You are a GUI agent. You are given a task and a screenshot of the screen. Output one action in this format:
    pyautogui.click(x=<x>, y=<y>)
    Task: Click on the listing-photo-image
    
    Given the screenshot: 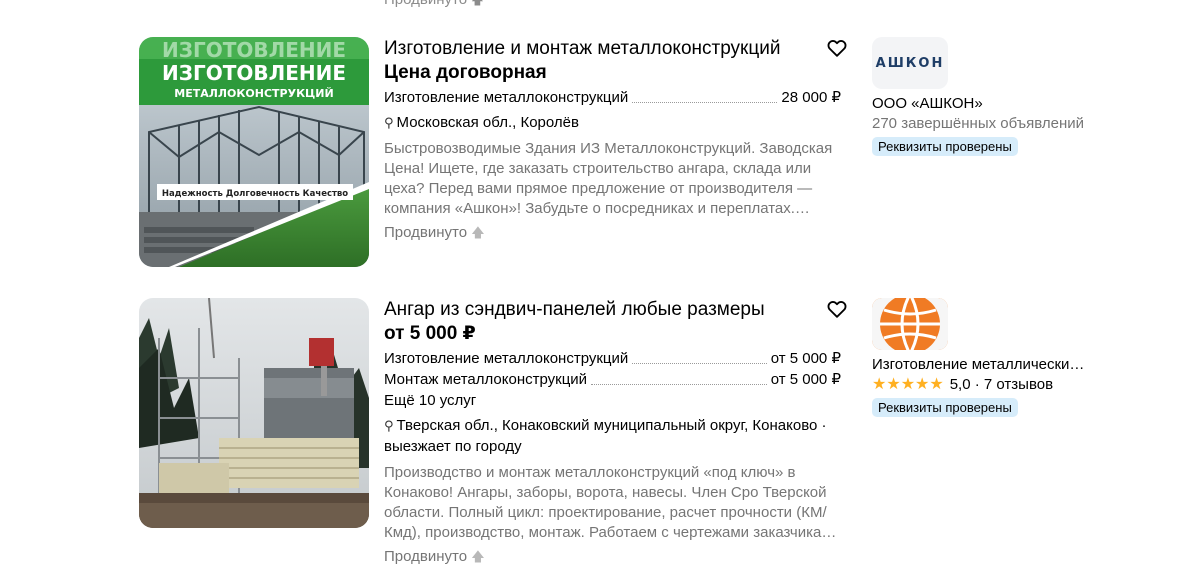 What is the action you would take?
    pyautogui.click(x=254, y=413)
    